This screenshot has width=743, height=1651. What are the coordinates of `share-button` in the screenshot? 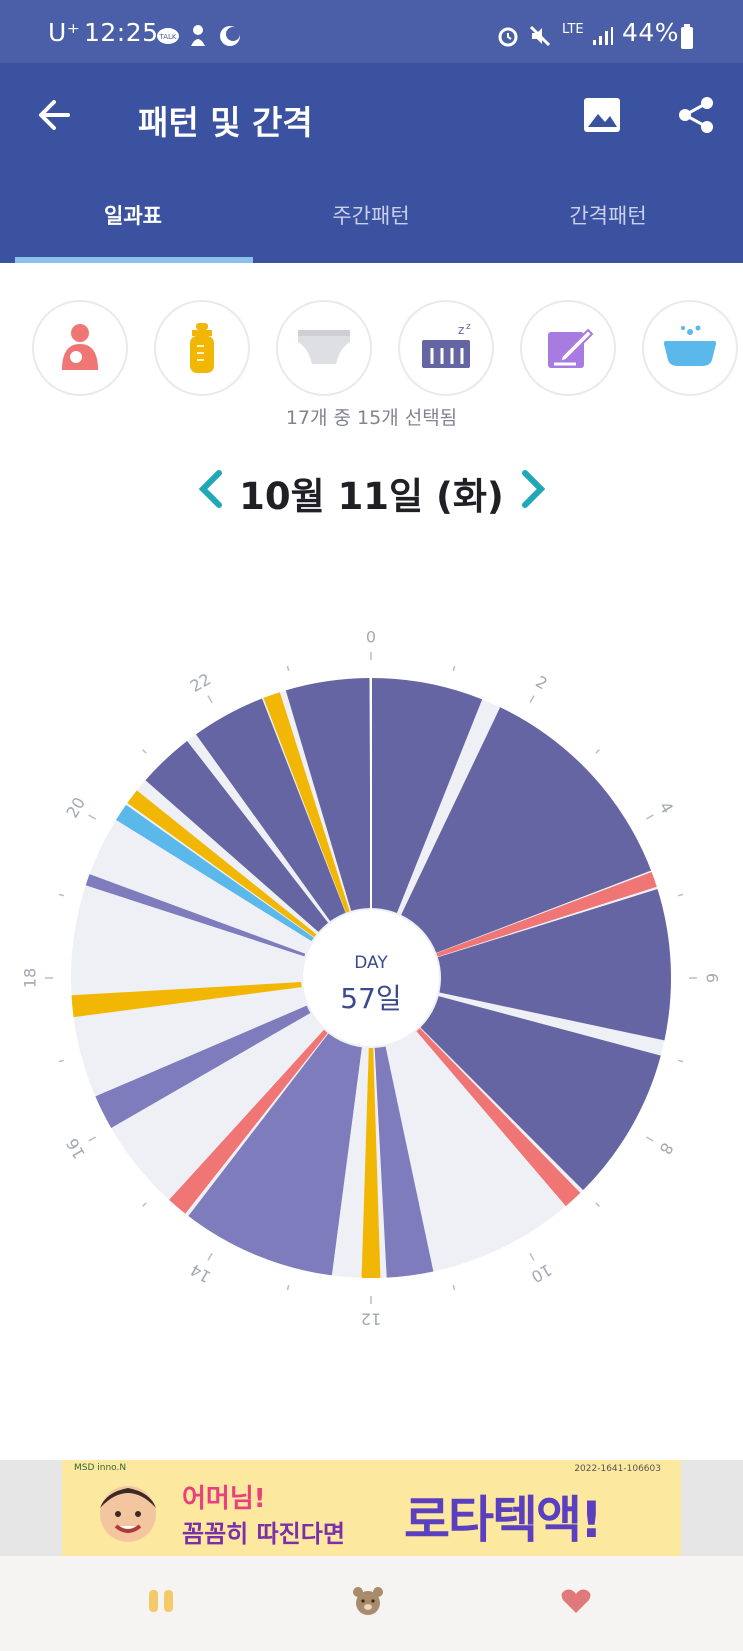 It's located at (696, 115).